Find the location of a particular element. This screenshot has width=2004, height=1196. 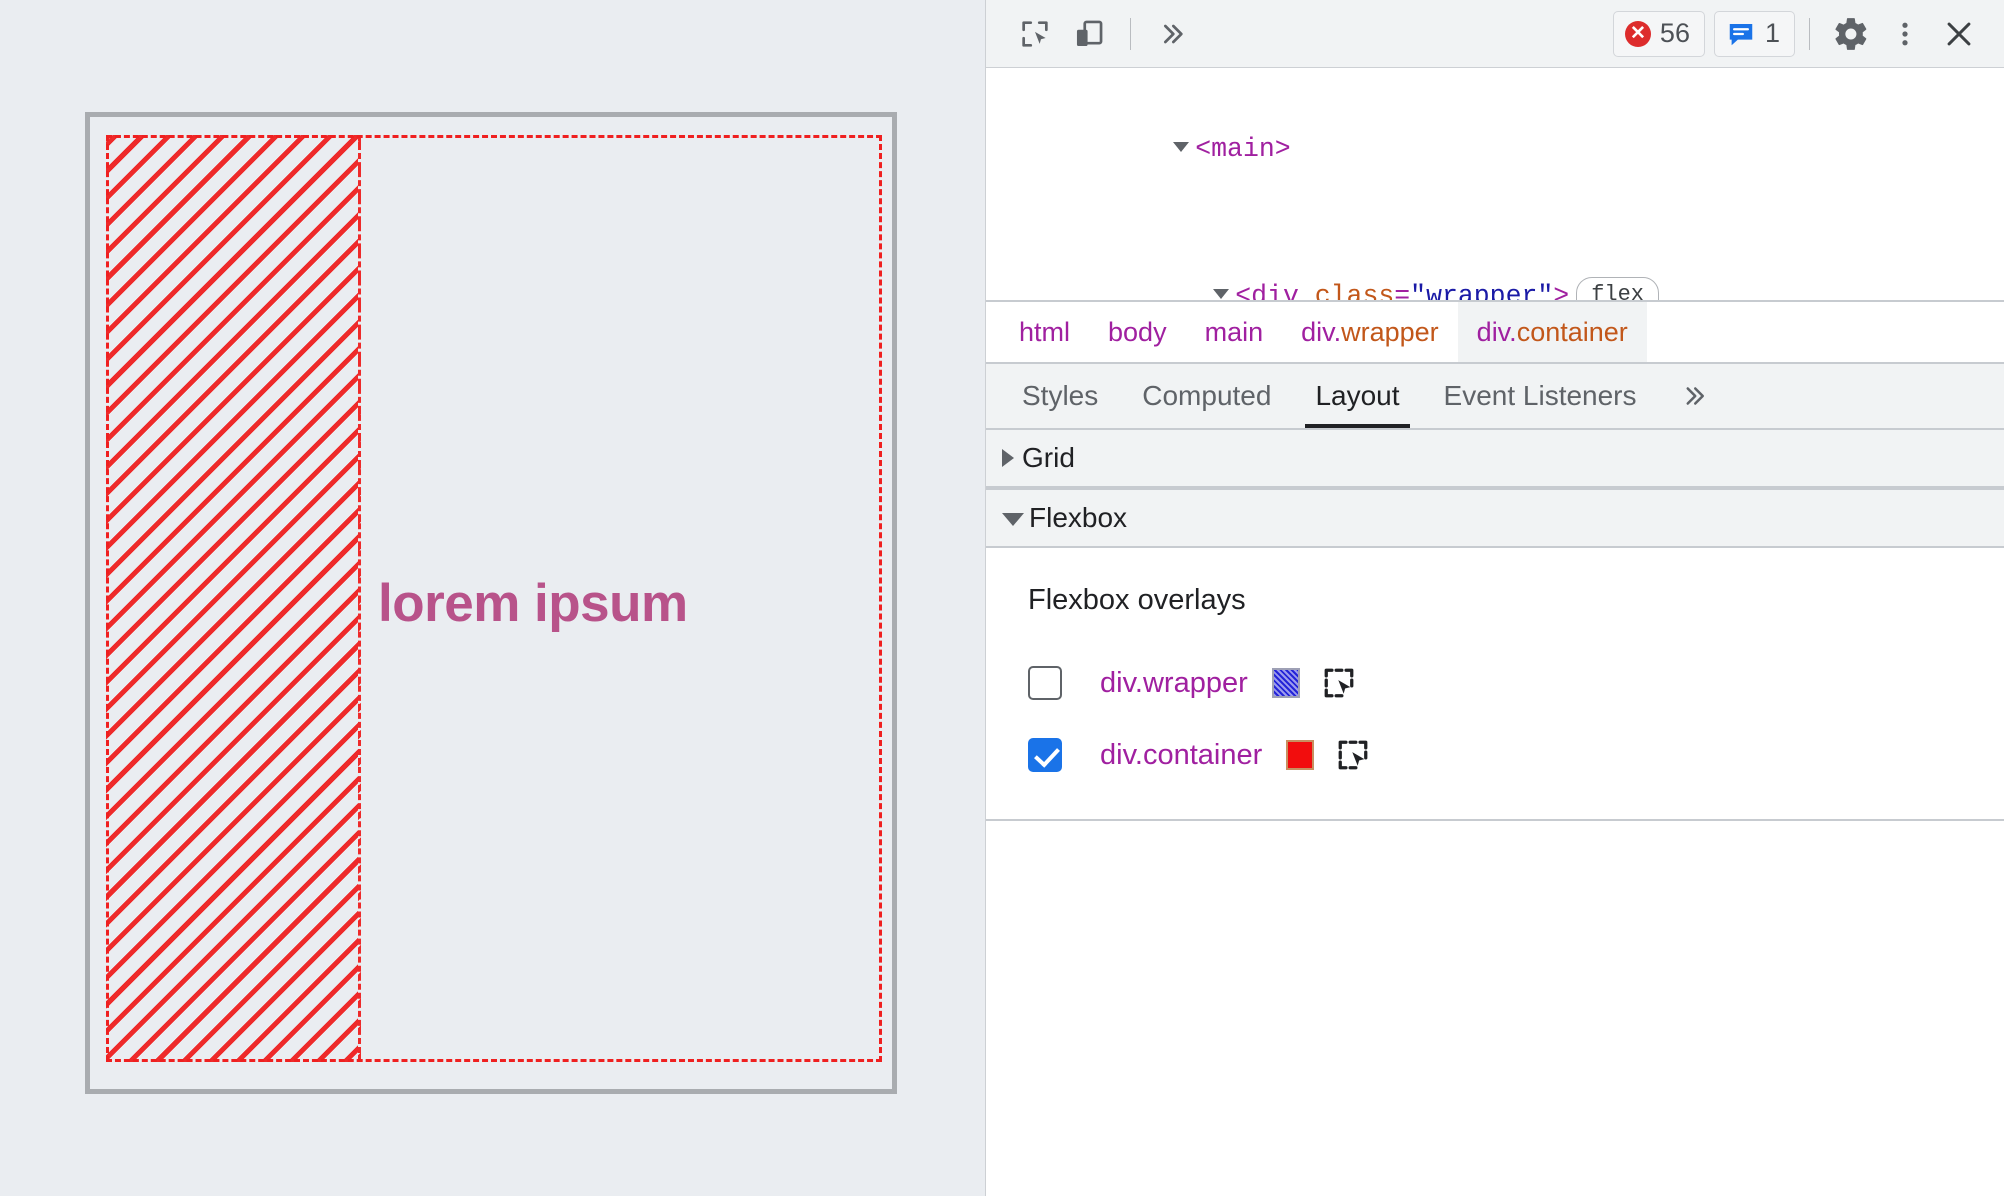

overlay-checkbox-div-wrapper is located at coordinates (1045, 683).